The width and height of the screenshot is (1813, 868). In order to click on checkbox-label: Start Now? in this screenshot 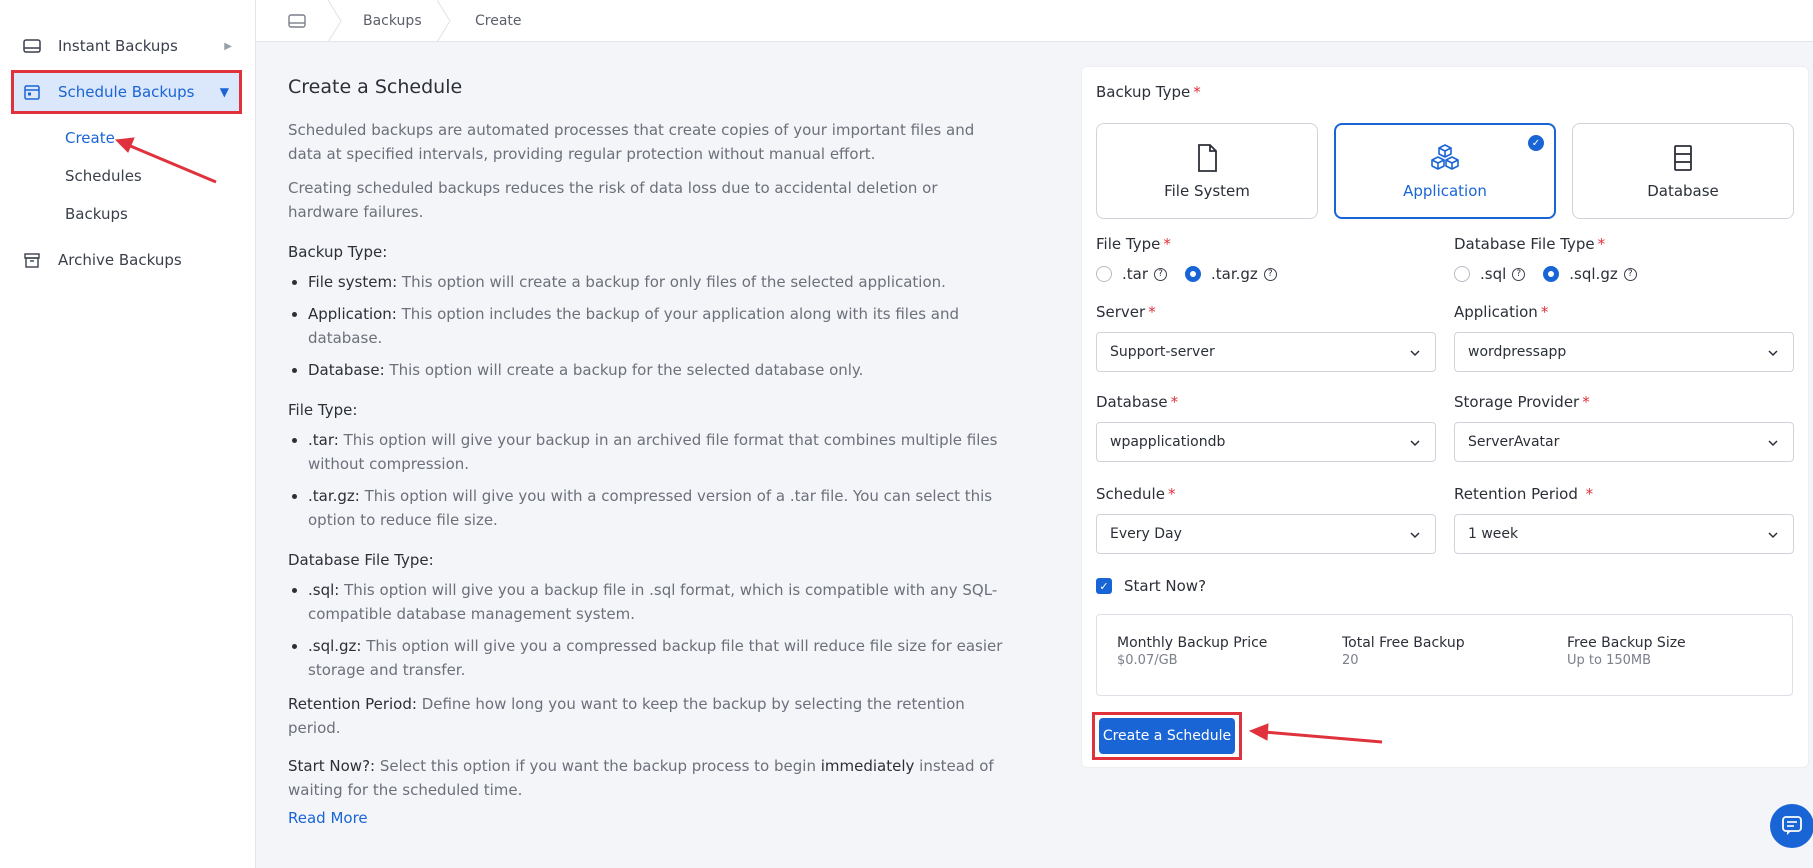, I will do `click(1165, 586)`.